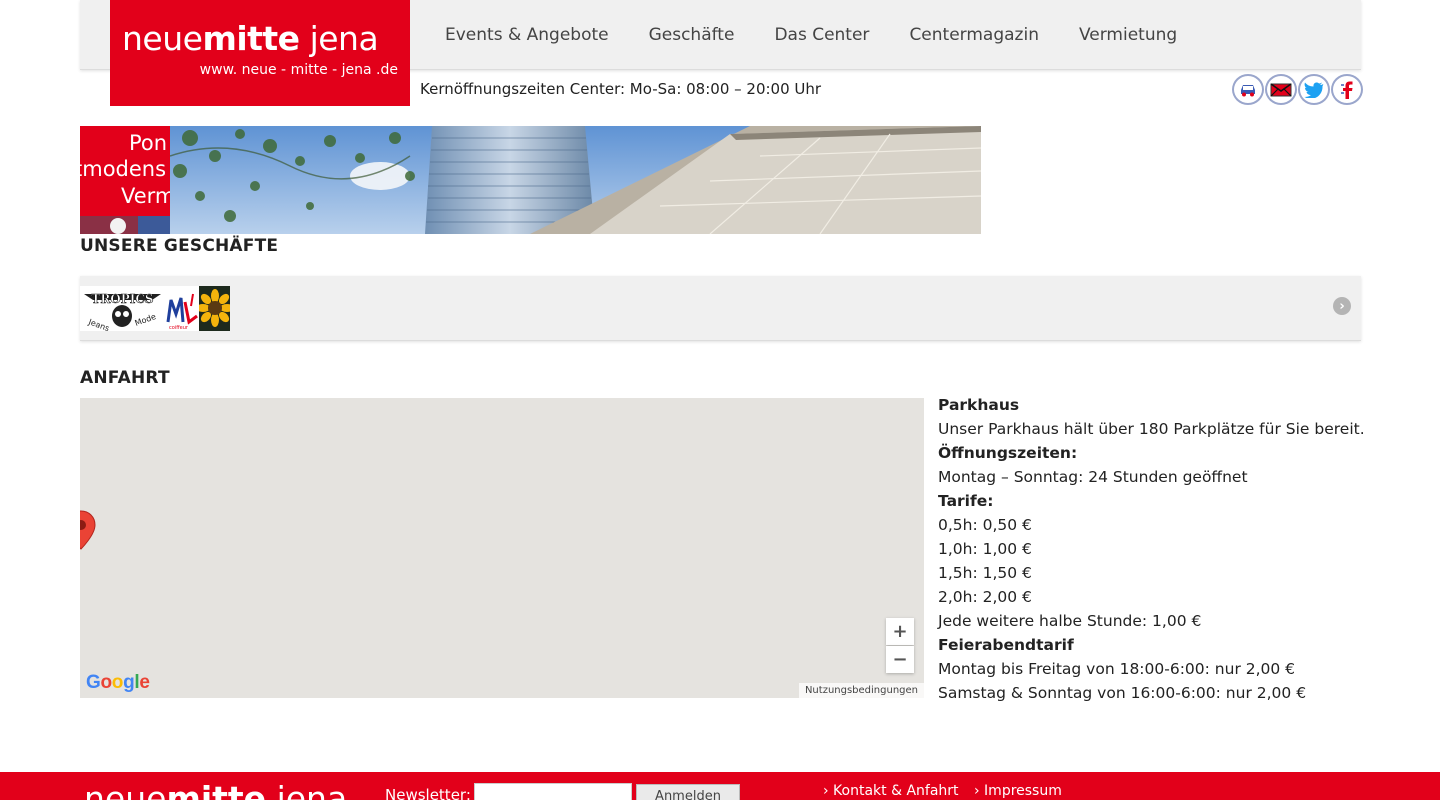  Describe the element at coordinates (553, 791) in the screenshot. I see `newsletter-email-input` at that location.